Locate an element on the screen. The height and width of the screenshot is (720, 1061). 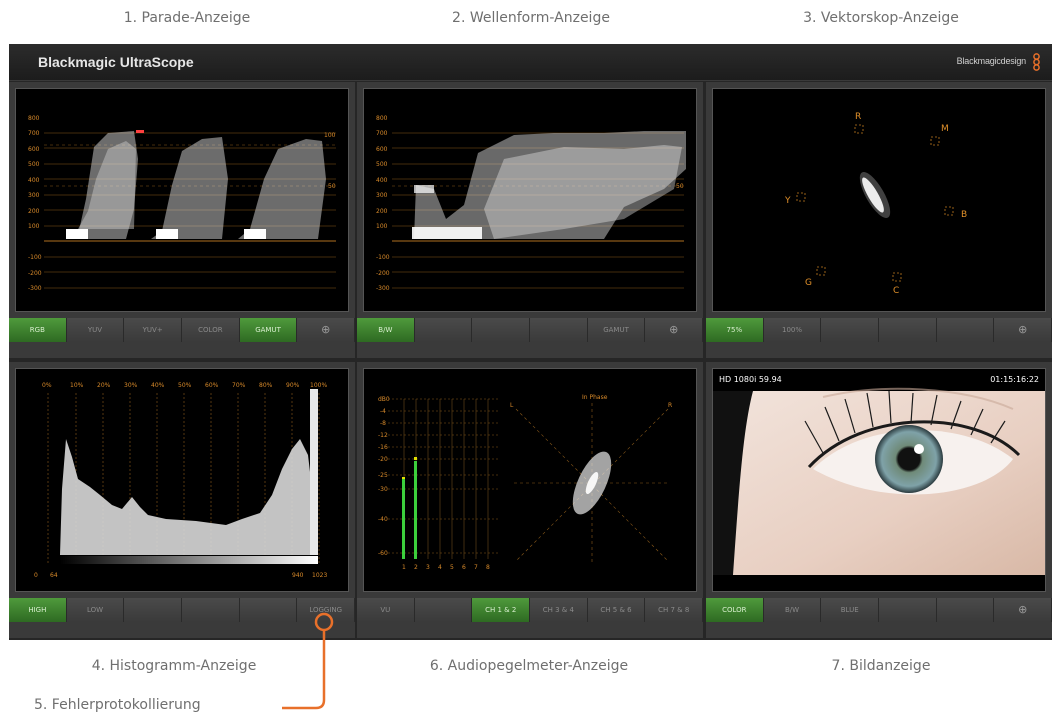
histogram-tick: 80% is located at coordinates (266, 385).